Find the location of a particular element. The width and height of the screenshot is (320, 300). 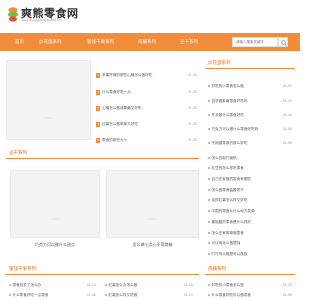

search-icon is located at coordinates (284, 43).